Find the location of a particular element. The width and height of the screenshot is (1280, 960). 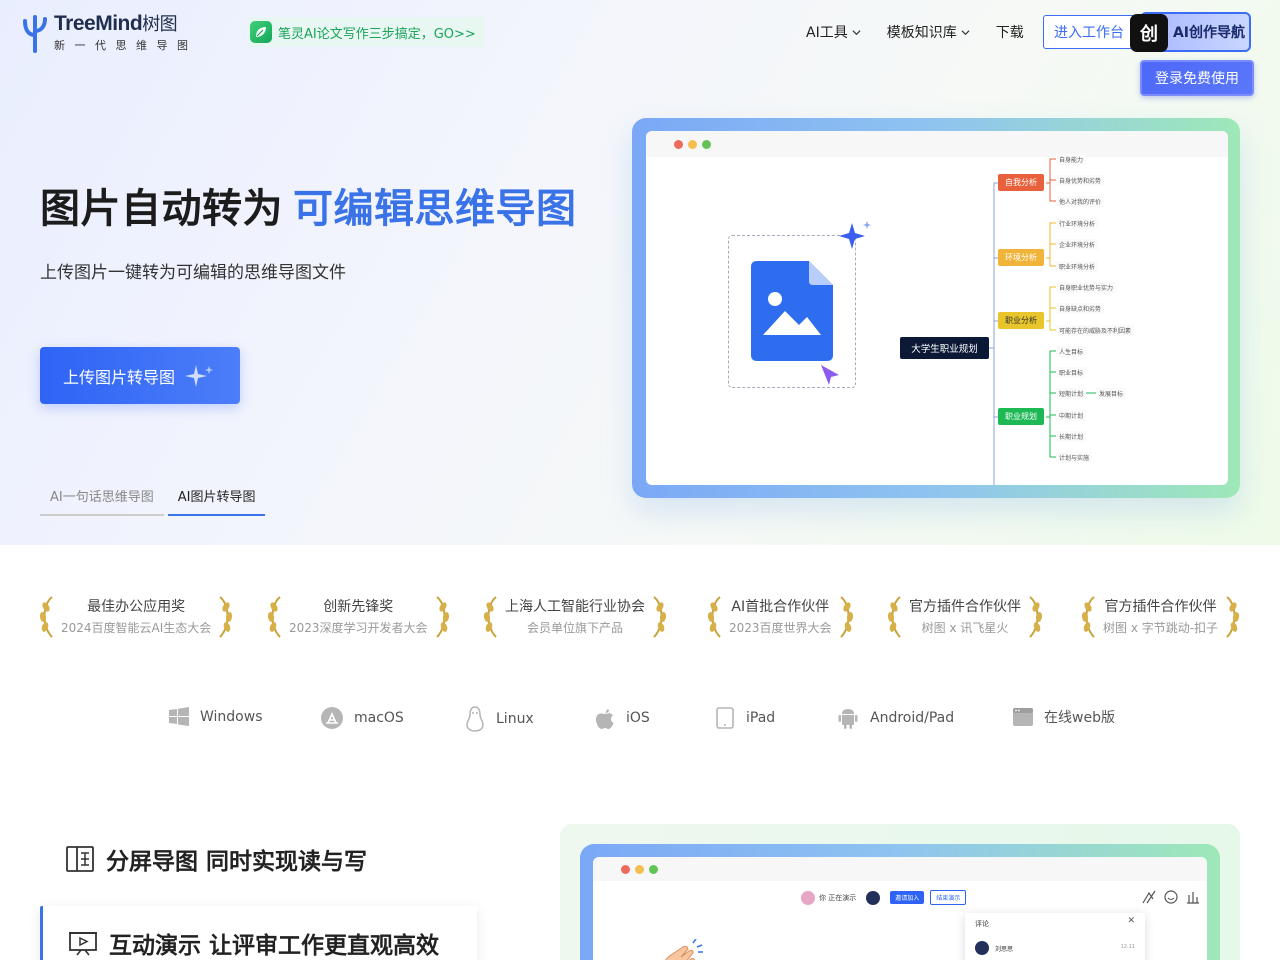

demo-preview-section: 你 正在演示 邀请加入 结束演示 评论 ✕ 刘思思 12:11 is located at coordinates (900, 892).